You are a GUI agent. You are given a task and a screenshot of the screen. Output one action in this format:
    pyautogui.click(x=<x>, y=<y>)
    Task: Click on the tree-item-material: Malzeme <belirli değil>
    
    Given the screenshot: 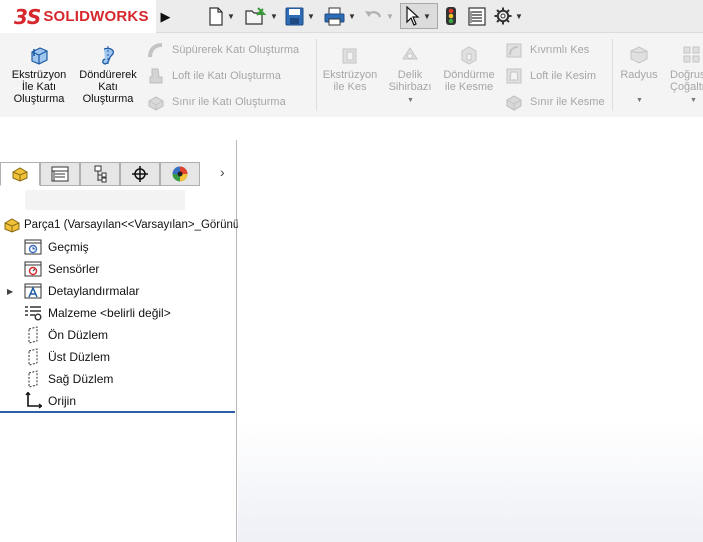 What is the action you would take?
    pyautogui.click(x=118, y=313)
    